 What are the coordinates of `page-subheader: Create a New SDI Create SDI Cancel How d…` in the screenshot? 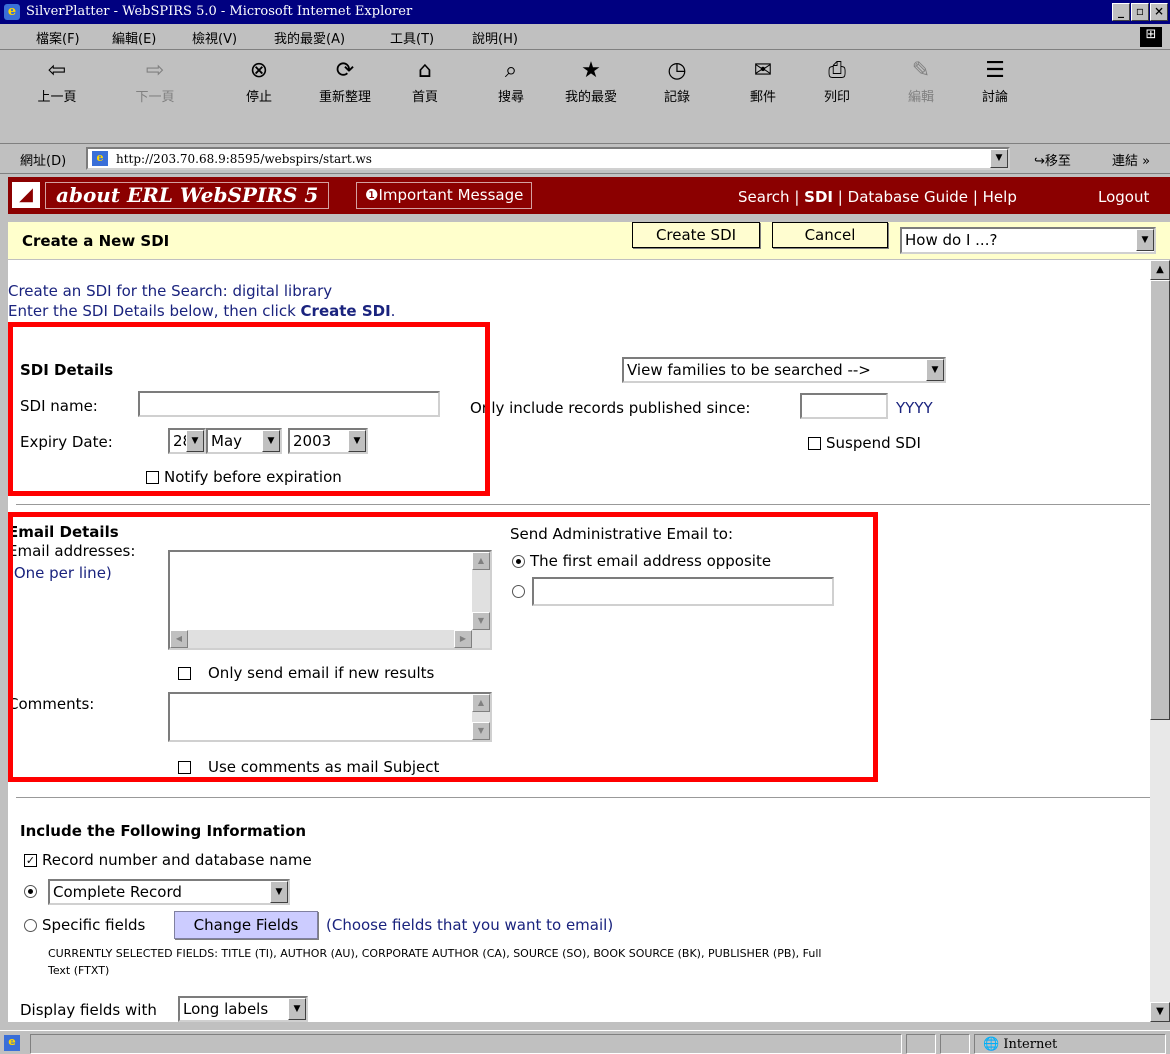 It's located at (589, 241).